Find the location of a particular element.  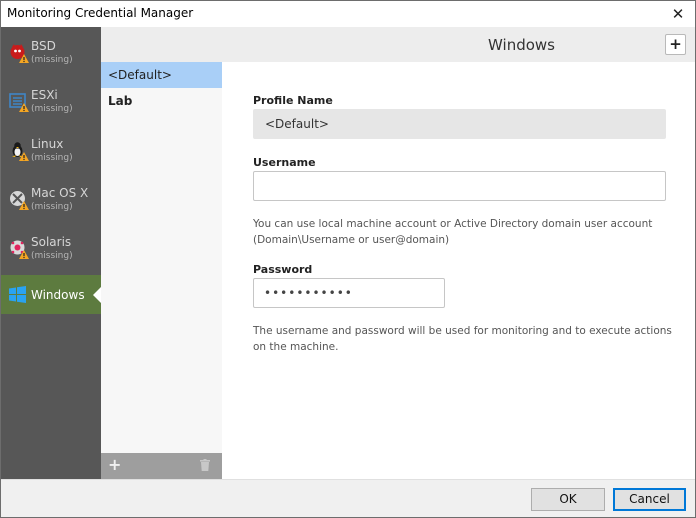

username-label: Username is located at coordinates (284, 162).